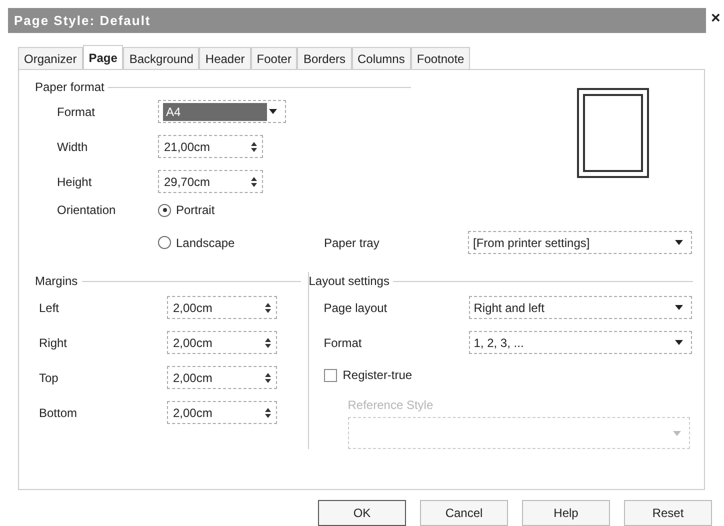  I want to click on tab: Borders, so click(324, 58).